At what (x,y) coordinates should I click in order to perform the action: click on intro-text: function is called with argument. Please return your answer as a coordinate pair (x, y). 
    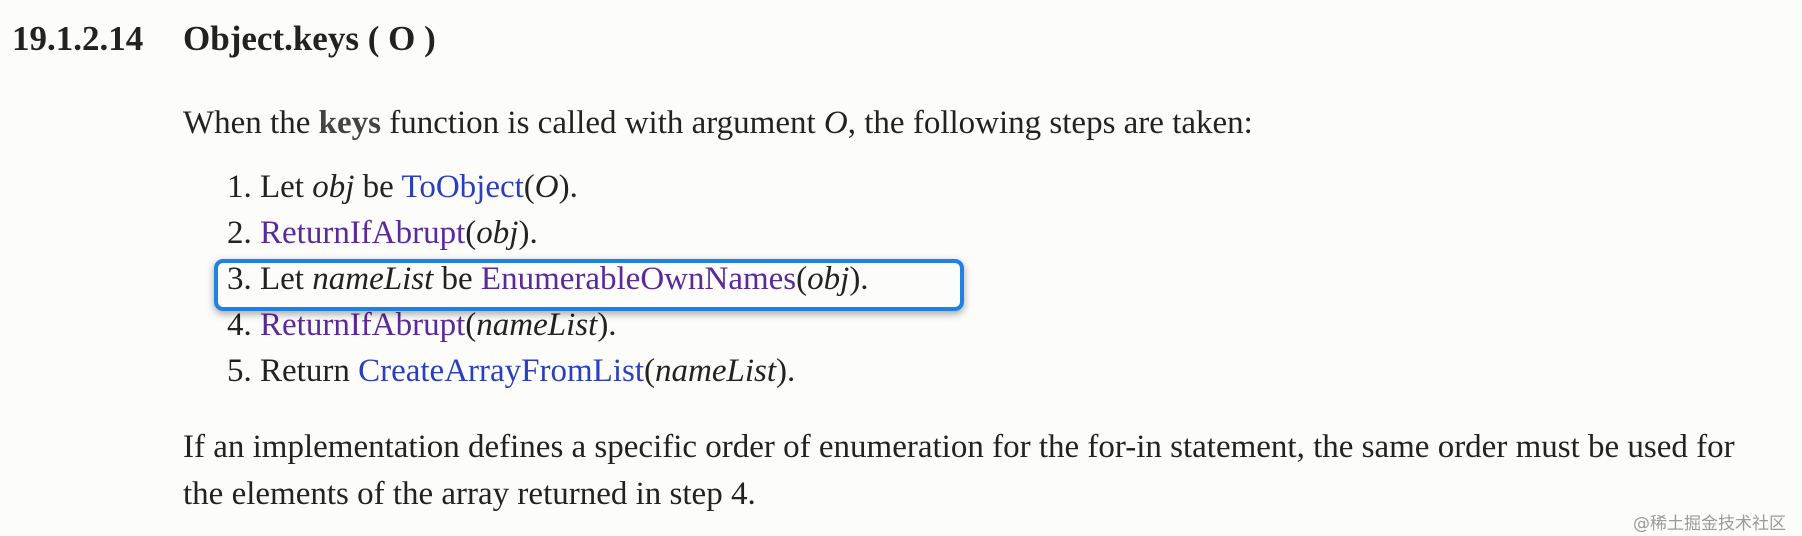
    Looking at the image, I should click on (602, 123).